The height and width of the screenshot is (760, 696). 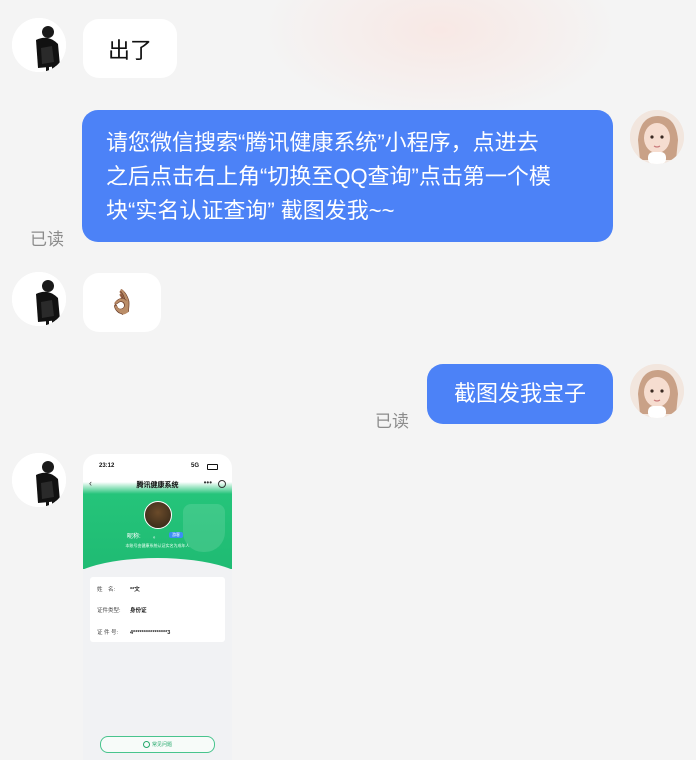 What do you see at coordinates (135, 590) in the screenshot?
I see `field-value: **文` at bounding box center [135, 590].